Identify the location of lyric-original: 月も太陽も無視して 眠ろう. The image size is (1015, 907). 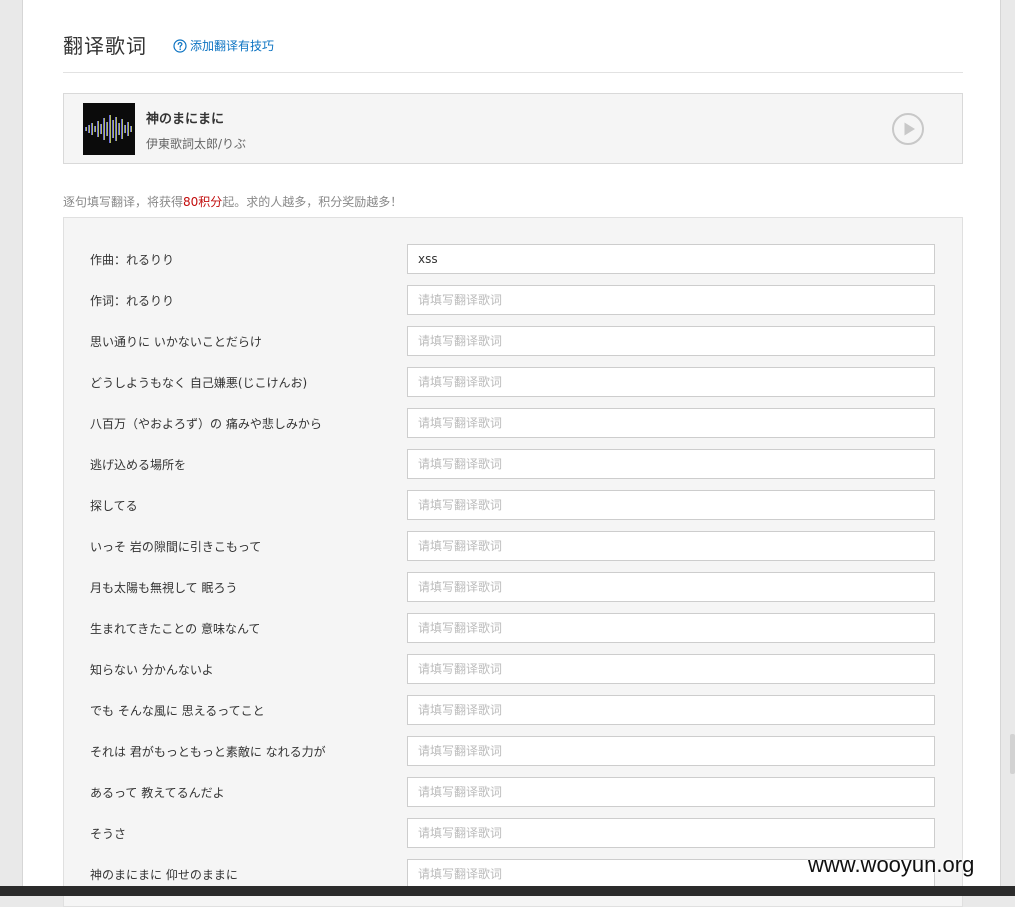
(164, 588).